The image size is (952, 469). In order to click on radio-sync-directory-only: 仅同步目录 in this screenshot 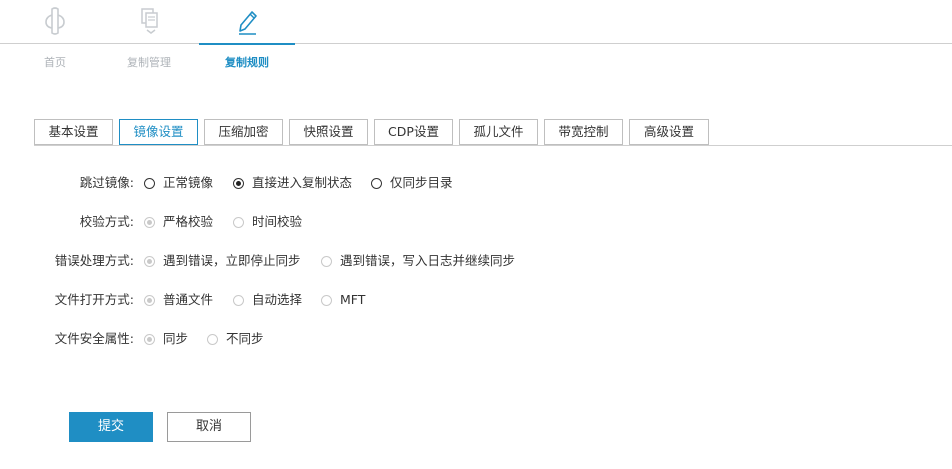, I will do `click(412, 183)`.